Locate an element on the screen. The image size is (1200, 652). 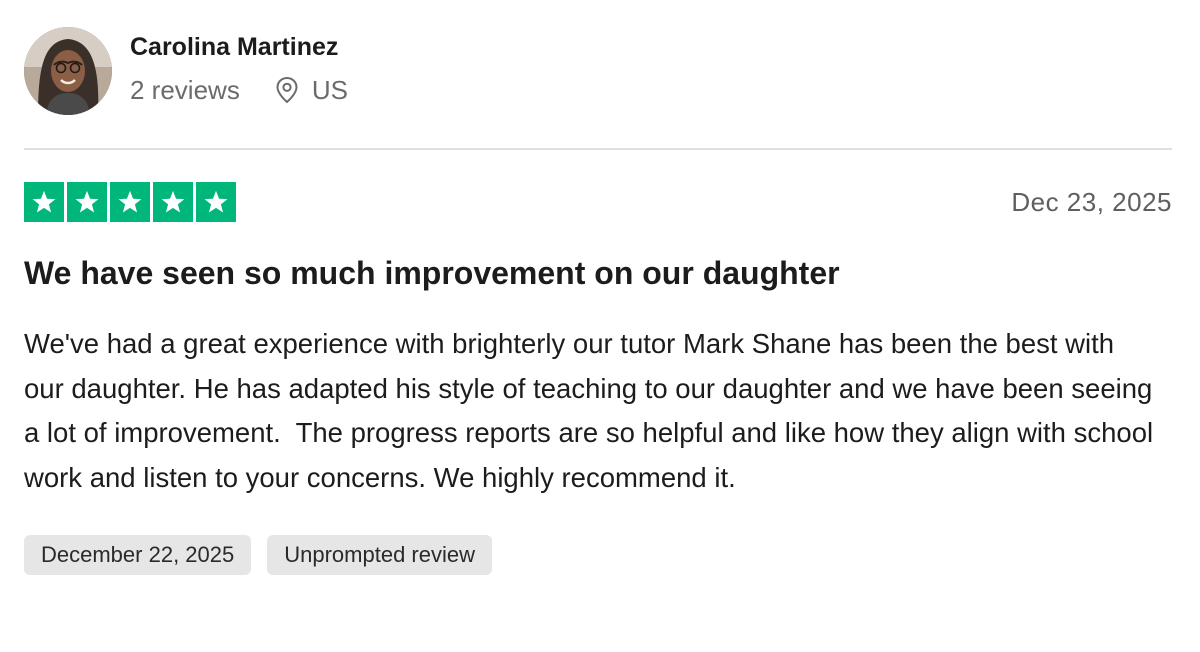
star-rating is located at coordinates (130, 202).